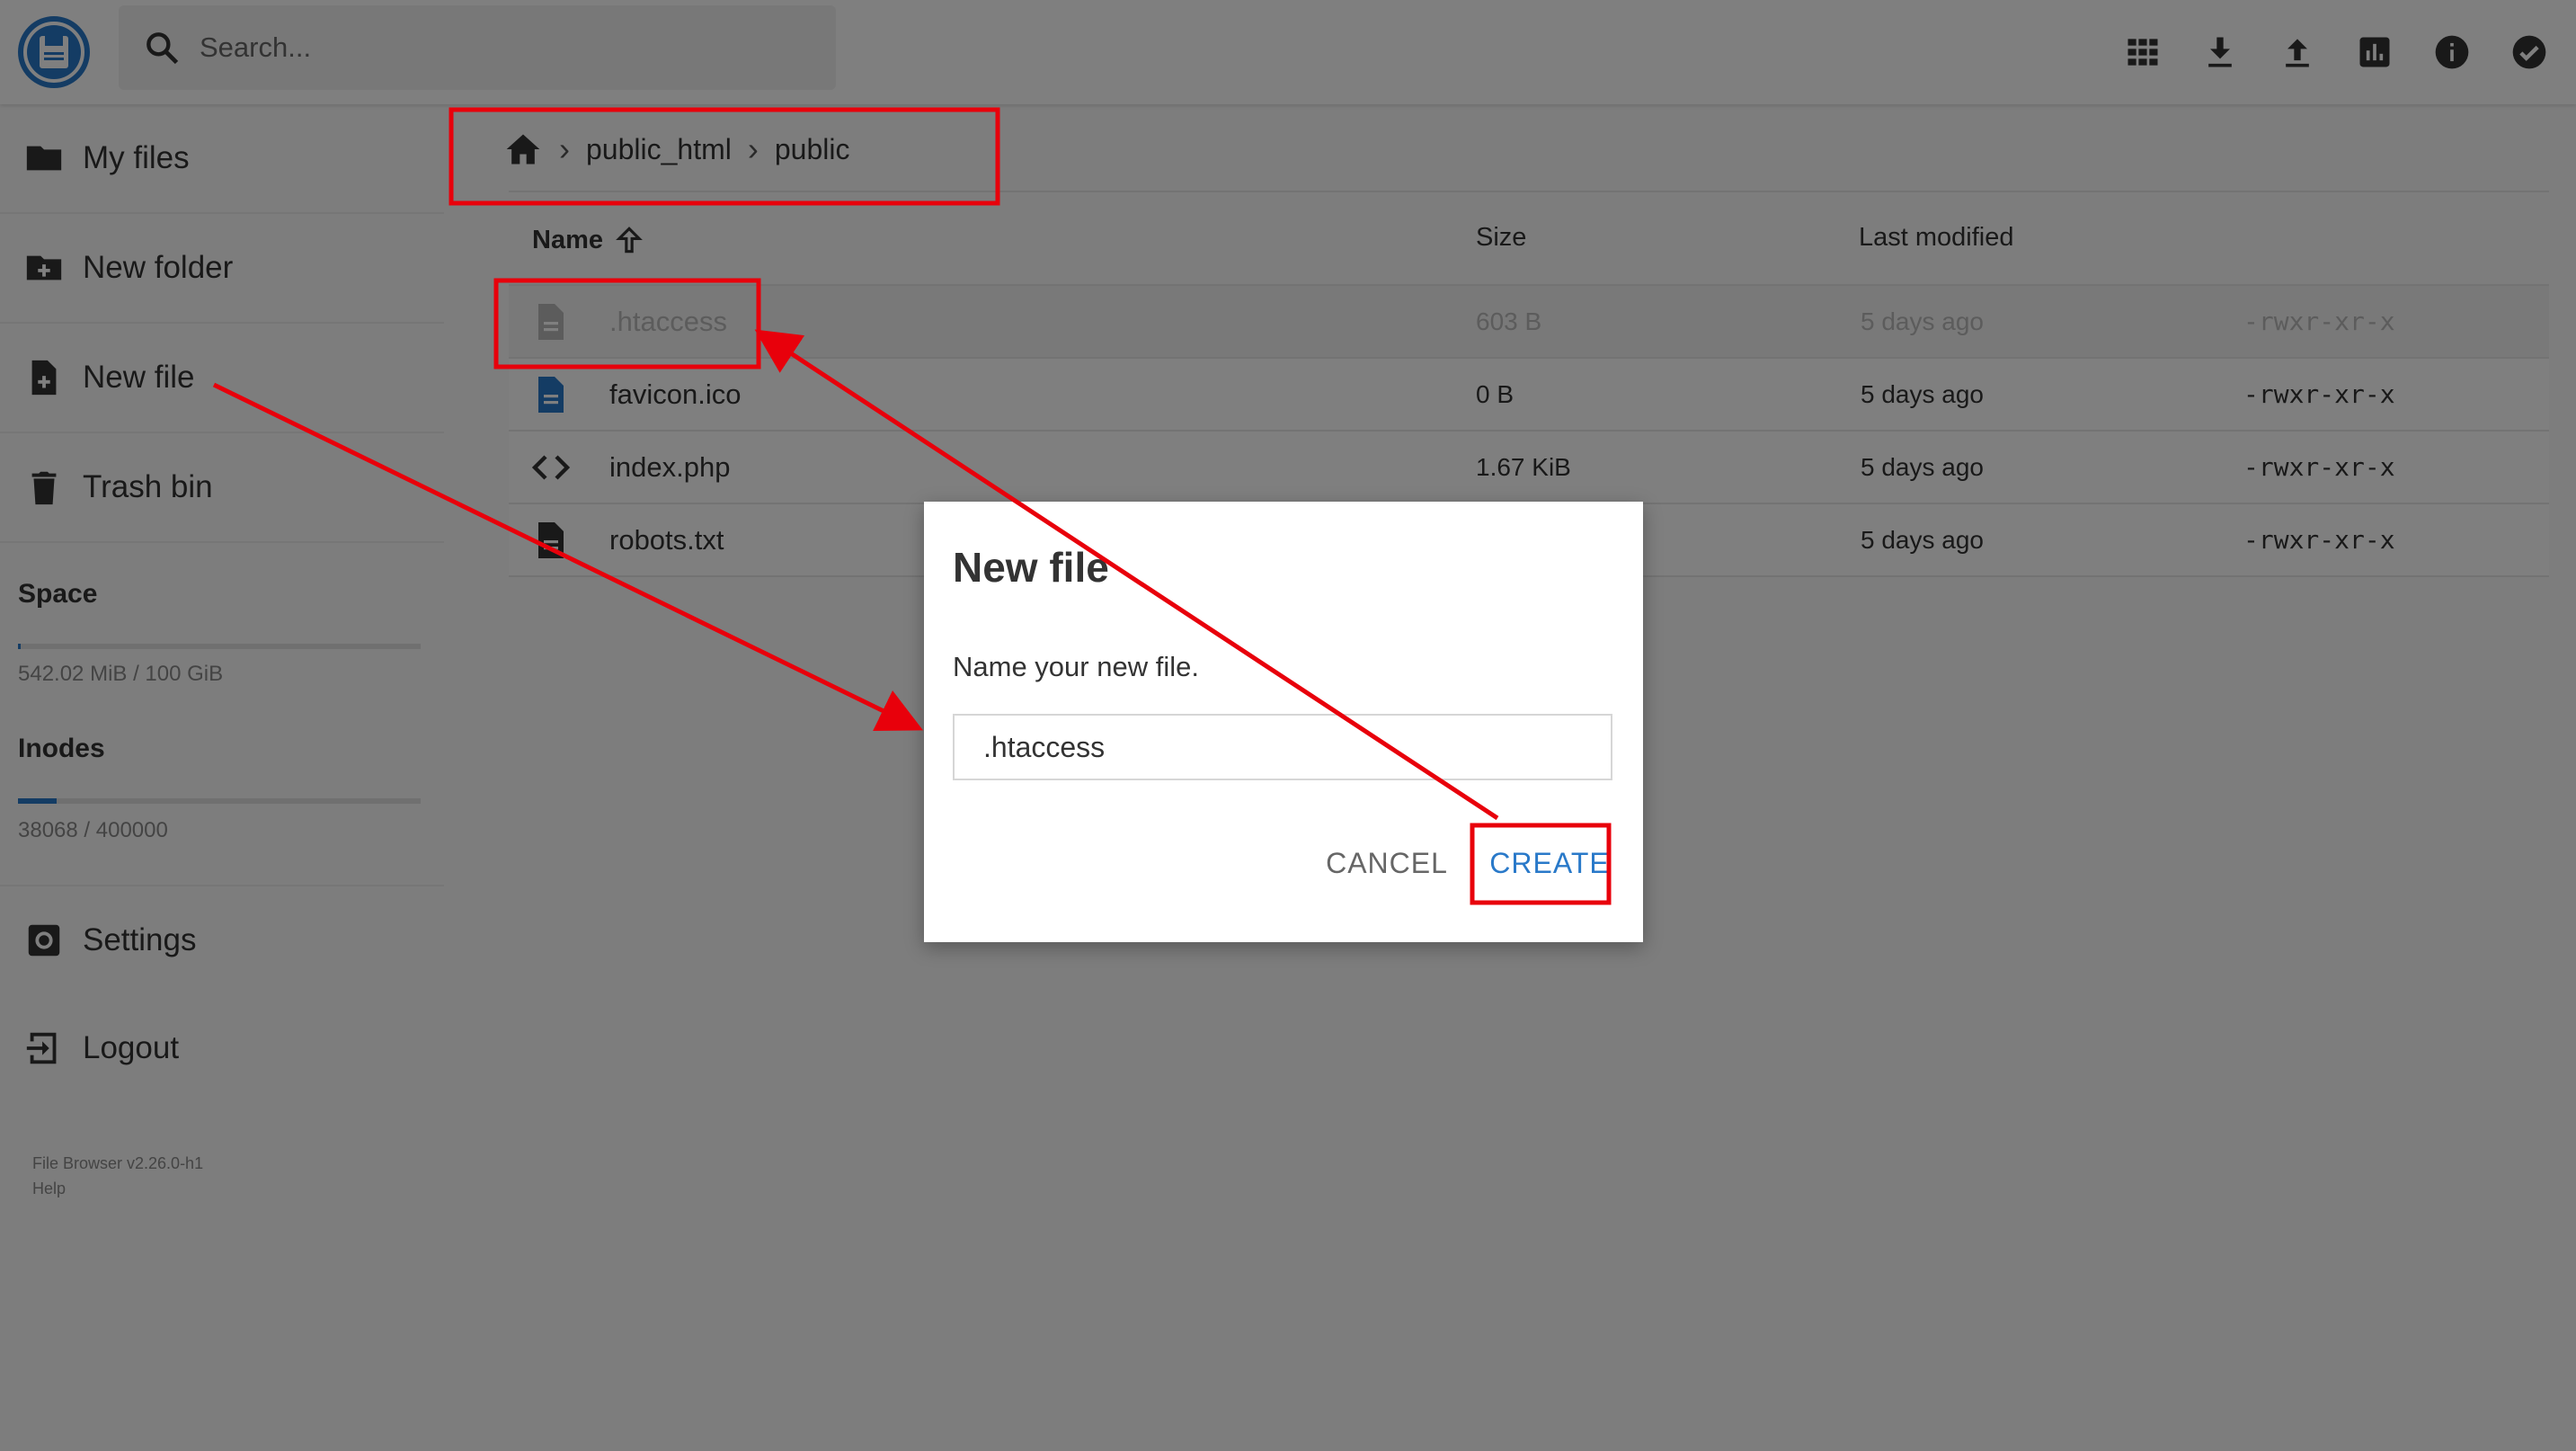 The image size is (2576, 1451). Describe the element at coordinates (1386, 863) in the screenshot. I see `cancel-button: CANCEL` at that location.